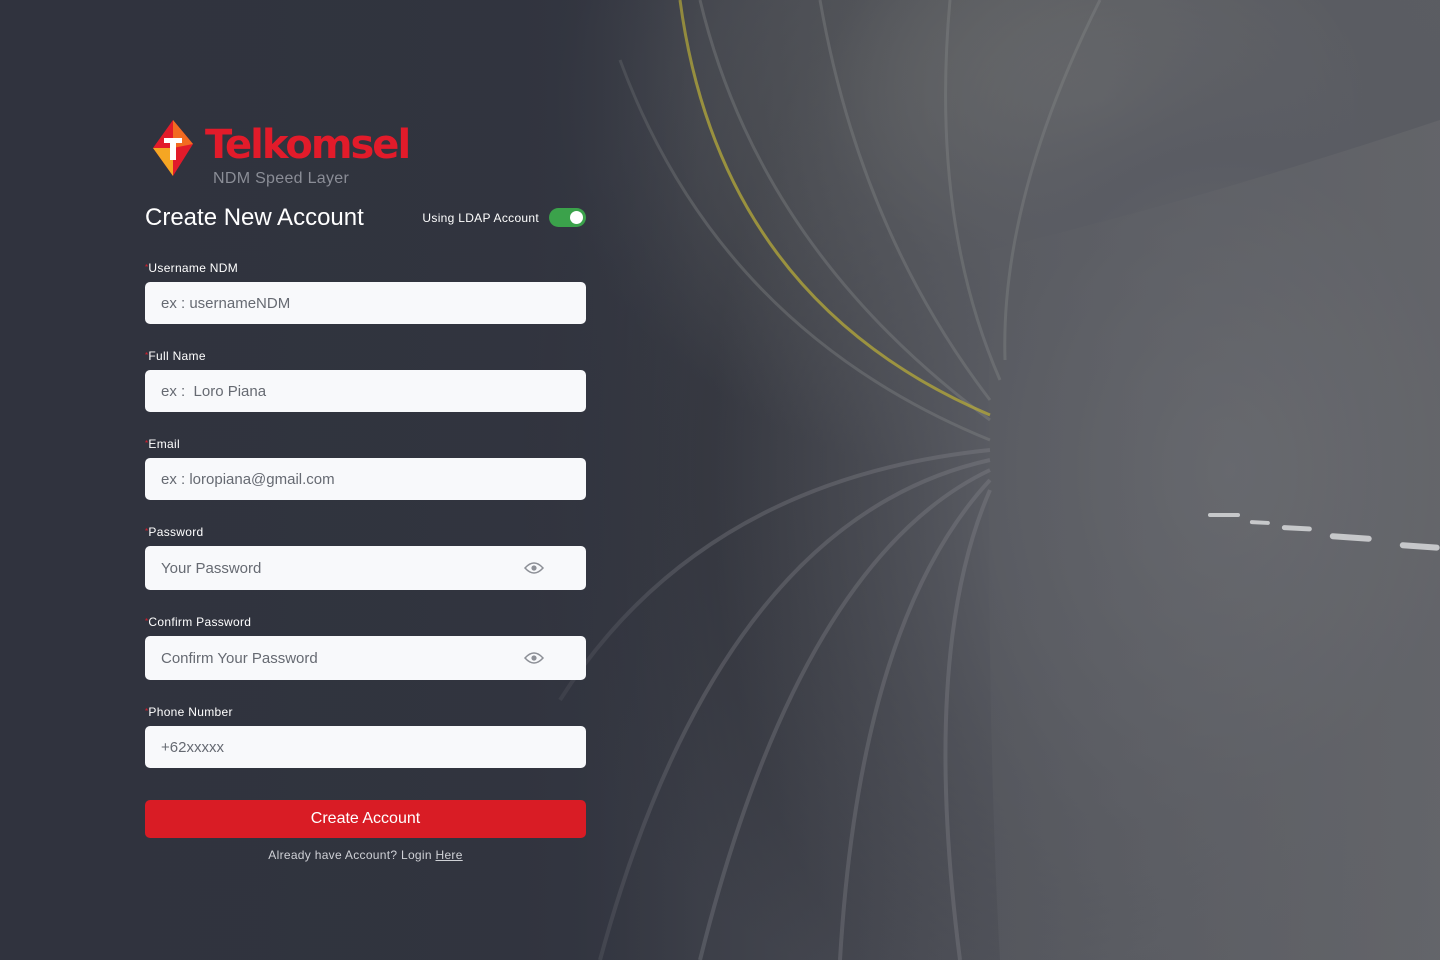 The height and width of the screenshot is (960, 1440). I want to click on brand-header: Telkomsel NDM Speed Layer, so click(365, 154).